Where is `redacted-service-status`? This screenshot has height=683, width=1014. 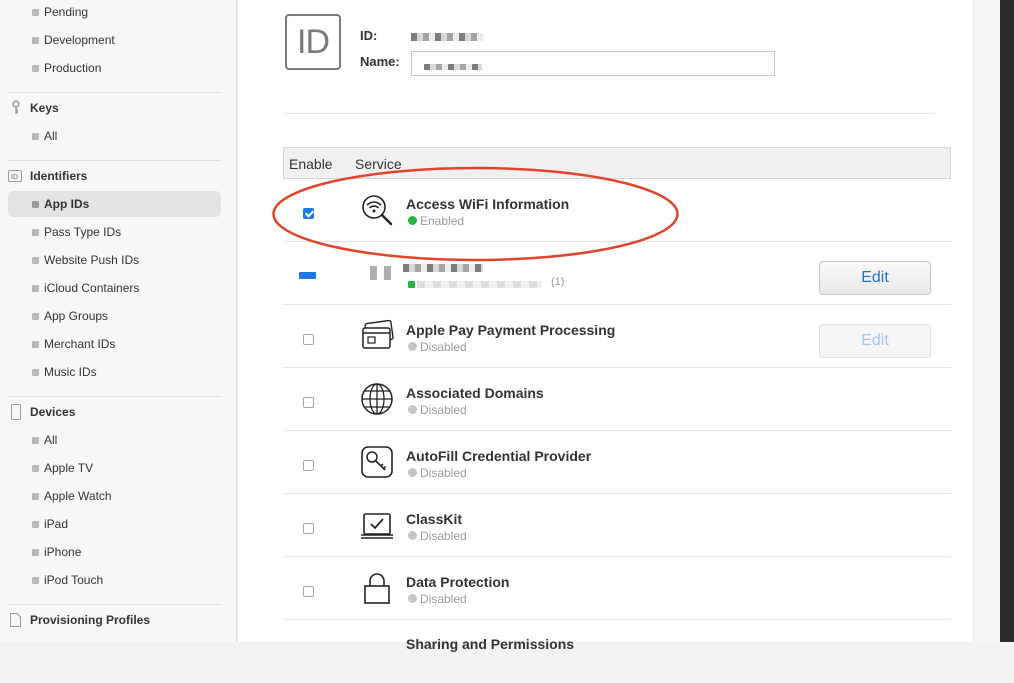
redacted-service-status is located at coordinates (479, 284).